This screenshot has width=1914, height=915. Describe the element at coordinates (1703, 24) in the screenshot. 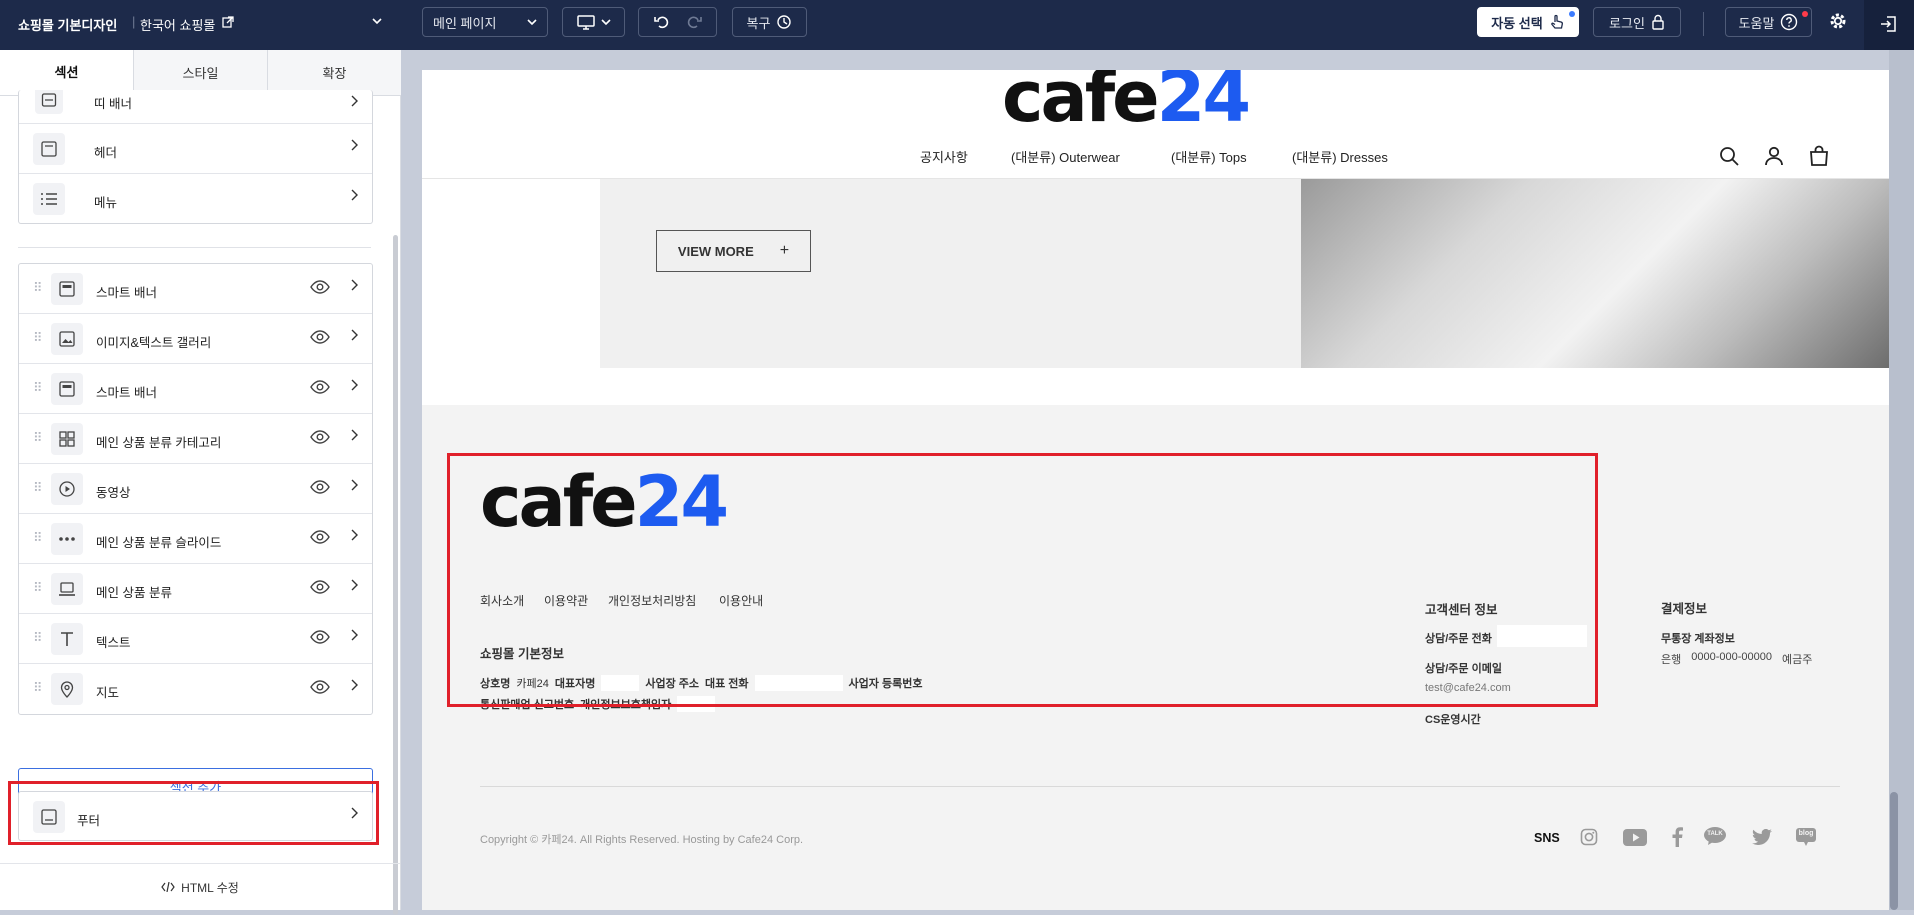

I see `divider` at that location.